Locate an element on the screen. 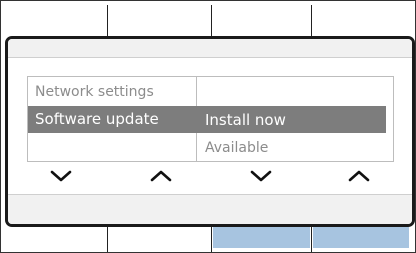 This screenshot has width=416, height=253. menu-option-available: Available is located at coordinates (237, 148).